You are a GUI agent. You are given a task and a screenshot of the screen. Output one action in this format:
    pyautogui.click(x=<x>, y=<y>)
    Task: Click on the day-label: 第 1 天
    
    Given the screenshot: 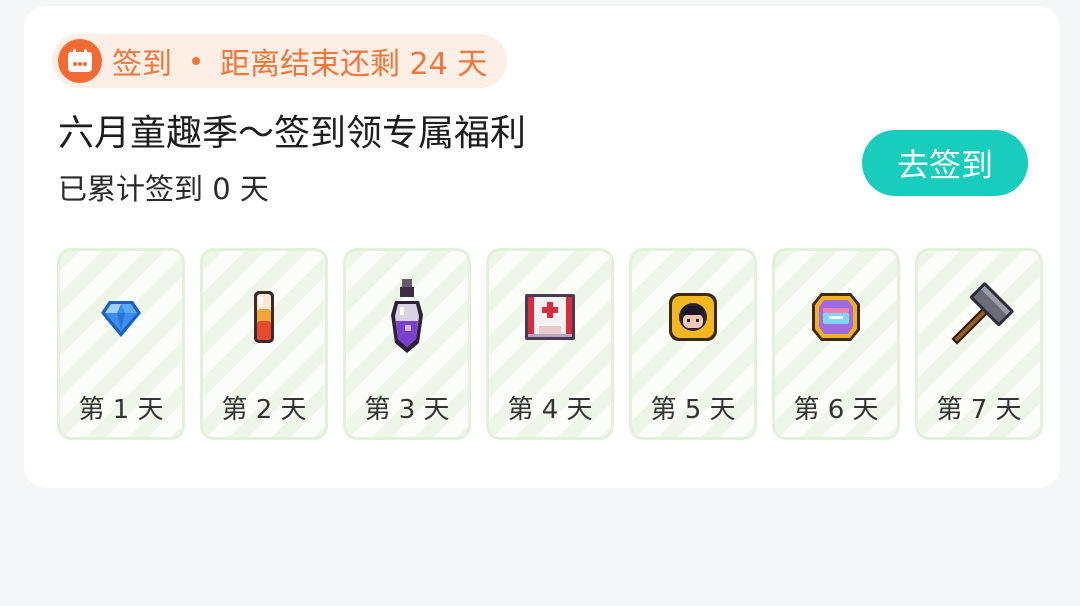 What is the action you would take?
    pyautogui.click(x=121, y=410)
    